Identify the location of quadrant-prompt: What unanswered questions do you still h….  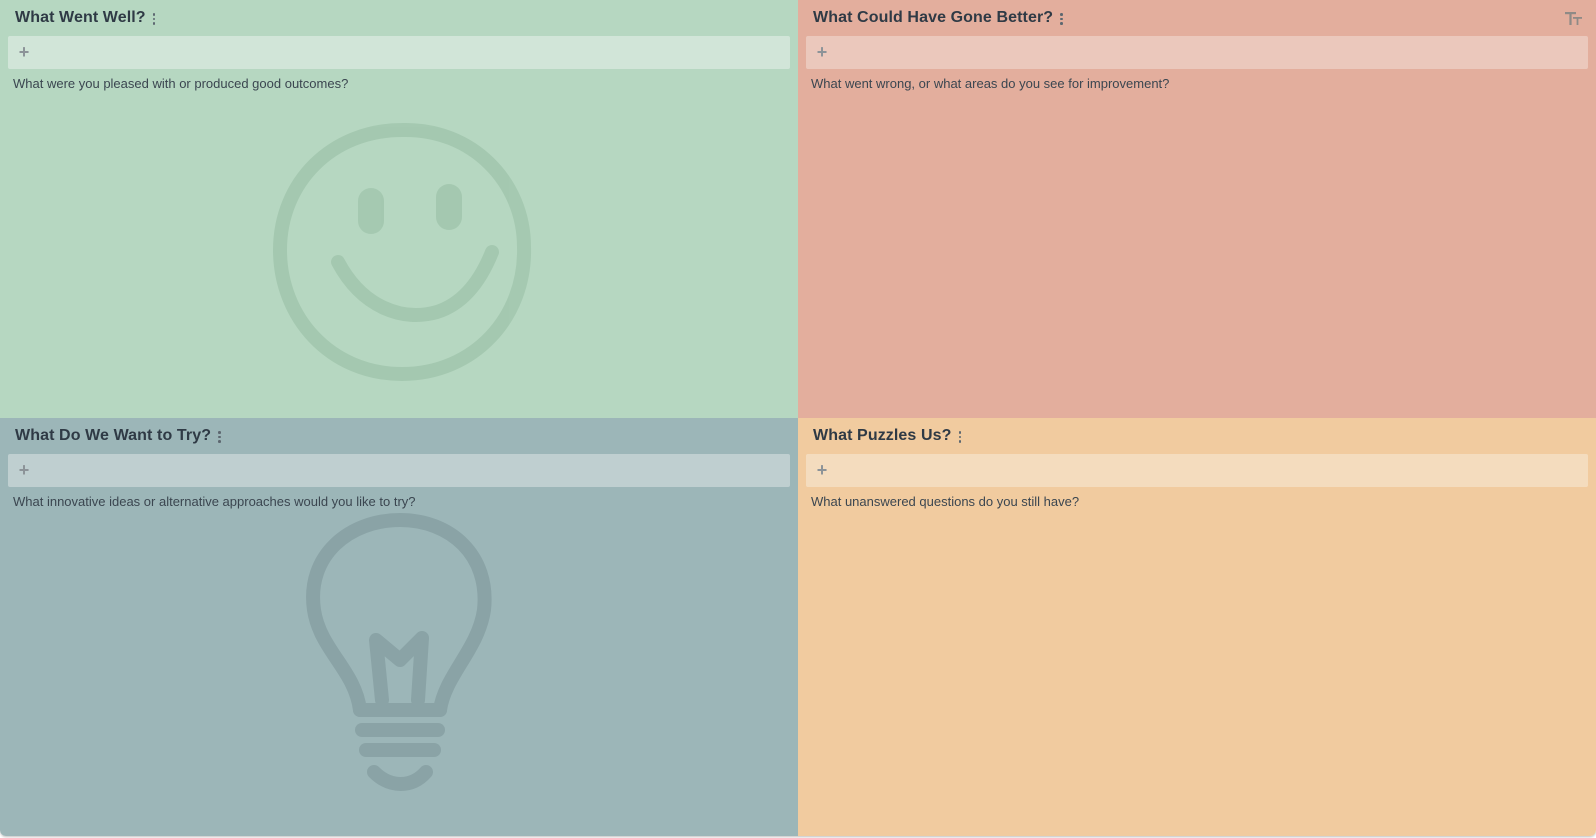
(945, 501).